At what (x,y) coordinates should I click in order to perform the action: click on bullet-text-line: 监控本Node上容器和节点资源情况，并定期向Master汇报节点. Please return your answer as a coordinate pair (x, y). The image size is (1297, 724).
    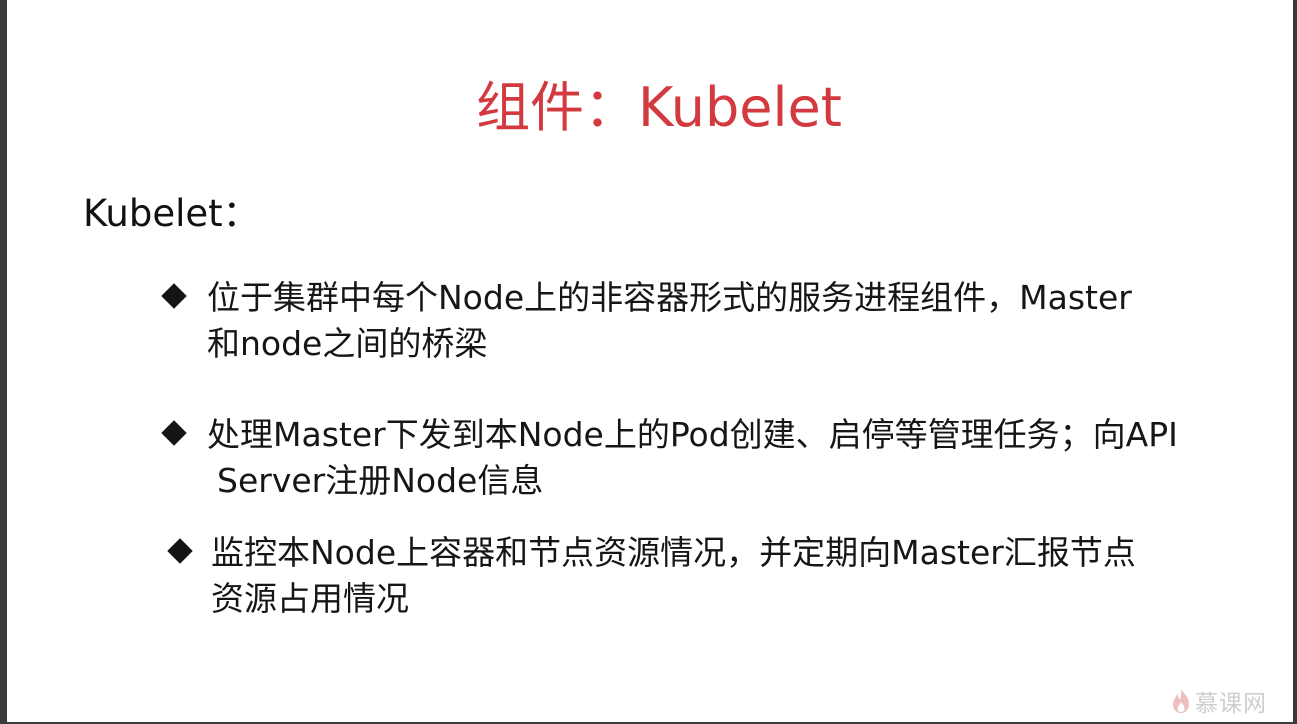
    Looking at the image, I should click on (673, 552).